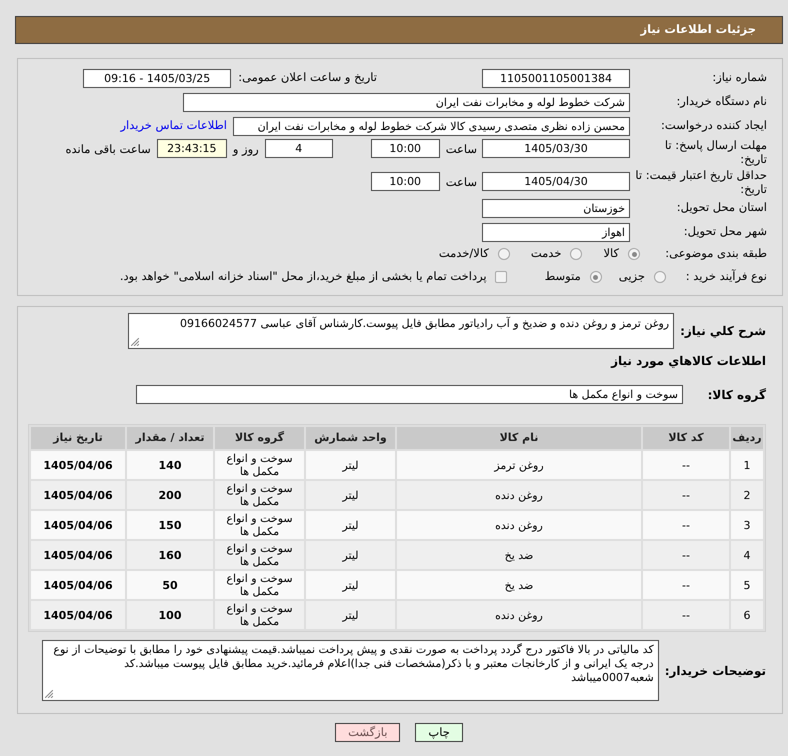 The width and height of the screenshot is (788, 756). I want to click on table-cell: 160, so click(170, 555).